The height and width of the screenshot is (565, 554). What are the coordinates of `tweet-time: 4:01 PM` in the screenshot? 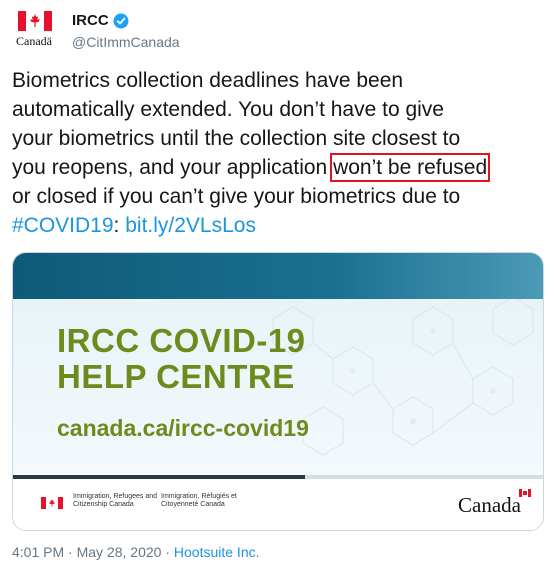 It's located at (38, 552).